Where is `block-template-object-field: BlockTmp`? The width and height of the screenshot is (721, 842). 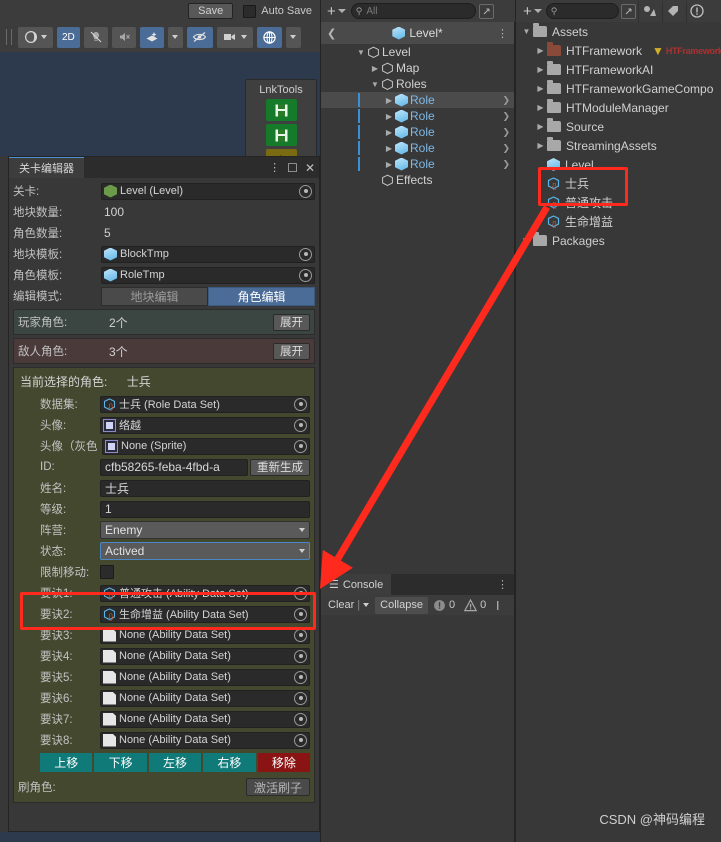
block-template-object-field: BlockTmp is located at coordinates (208, 254).